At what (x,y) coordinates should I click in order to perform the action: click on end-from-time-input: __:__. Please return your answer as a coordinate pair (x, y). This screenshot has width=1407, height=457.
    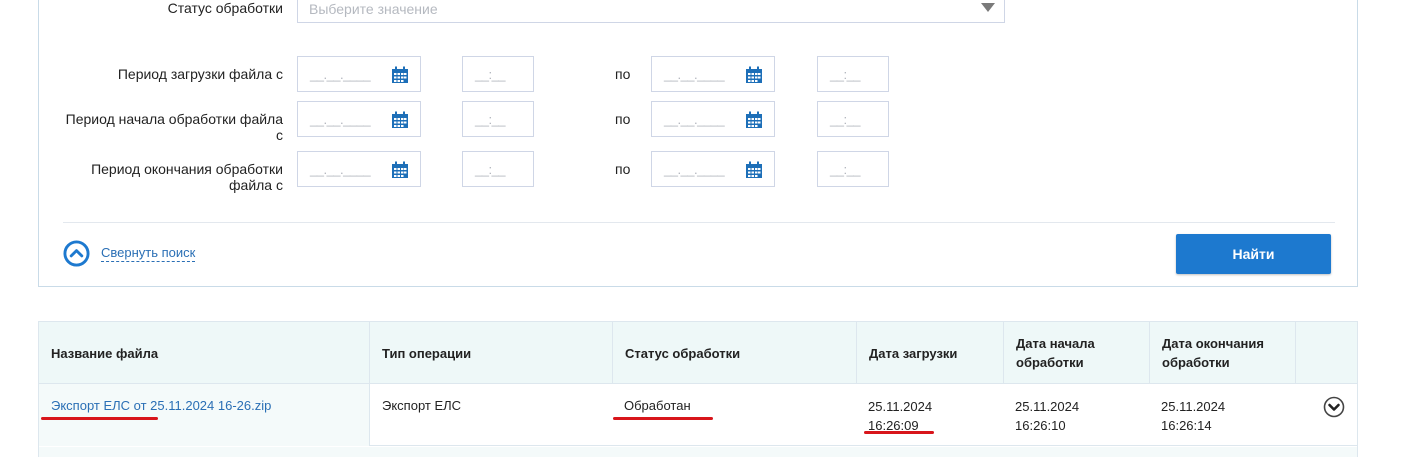
    Looking at the image, I should click on (498, 169).